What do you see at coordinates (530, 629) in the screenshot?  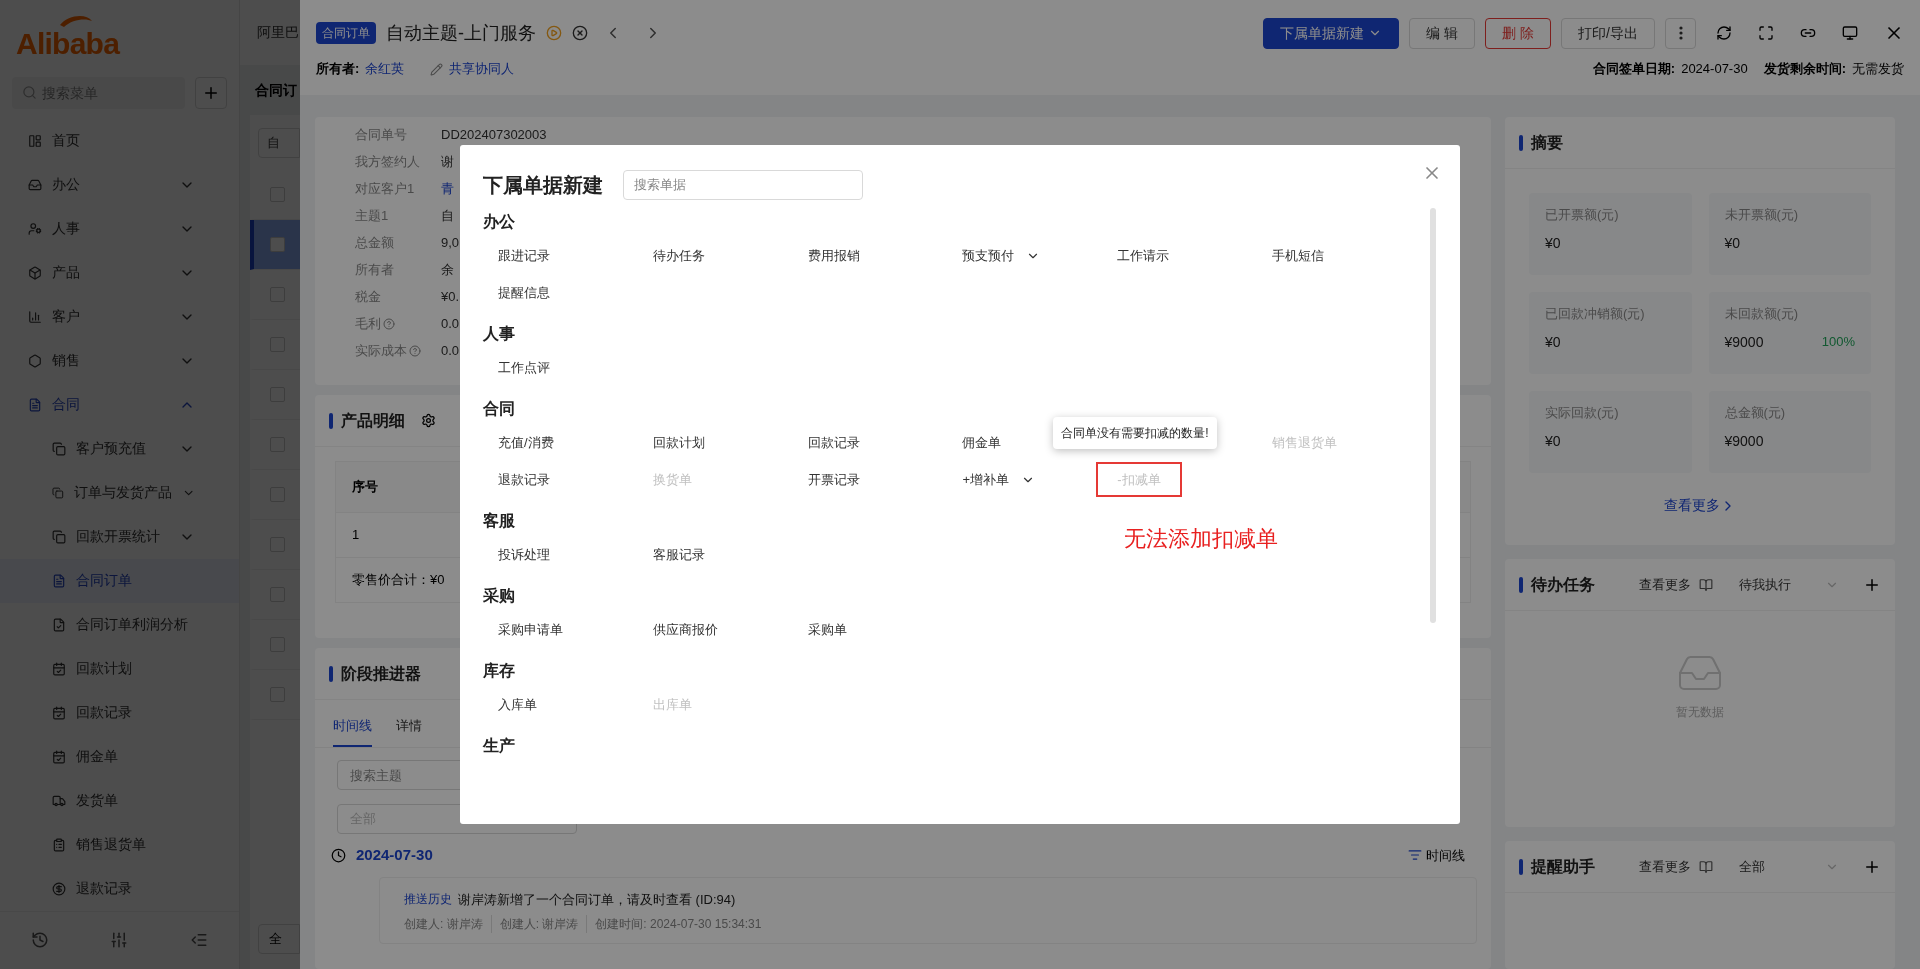 I see `document-type-item: 采购申请单` at bounding box center [530, 629].